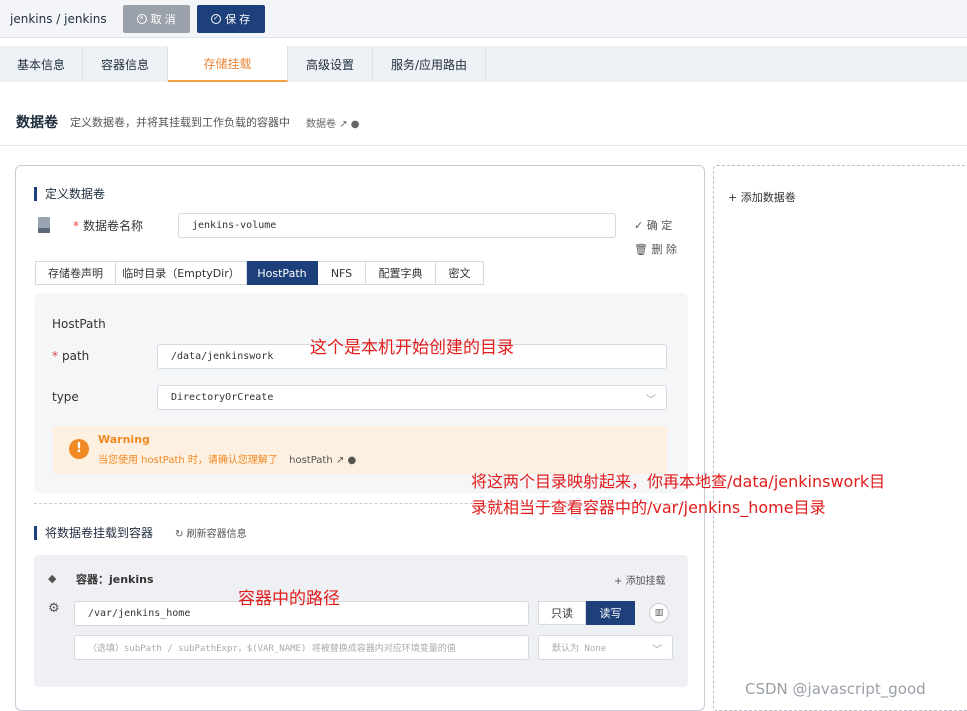  Describe the element at coordinates (216, 18) in the screenshot. I see `check-circle-icon: ✓` at that location.